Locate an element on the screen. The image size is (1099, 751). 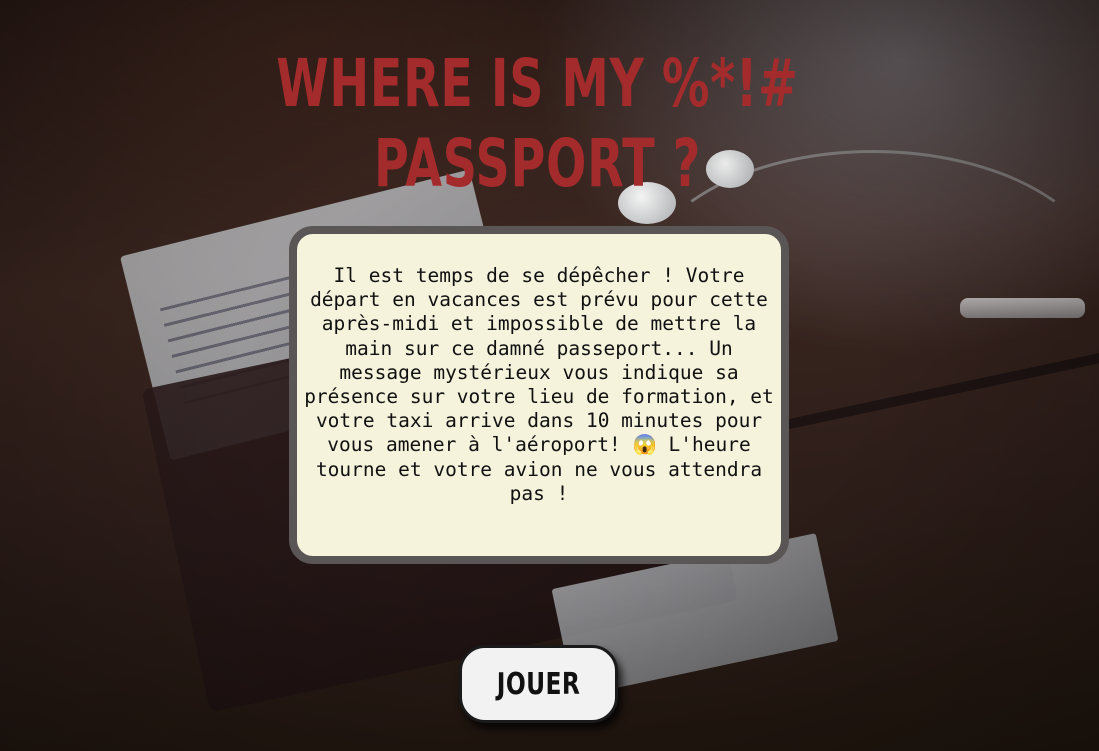
play-button-label: JOUER is located at coordinates (538, 684).